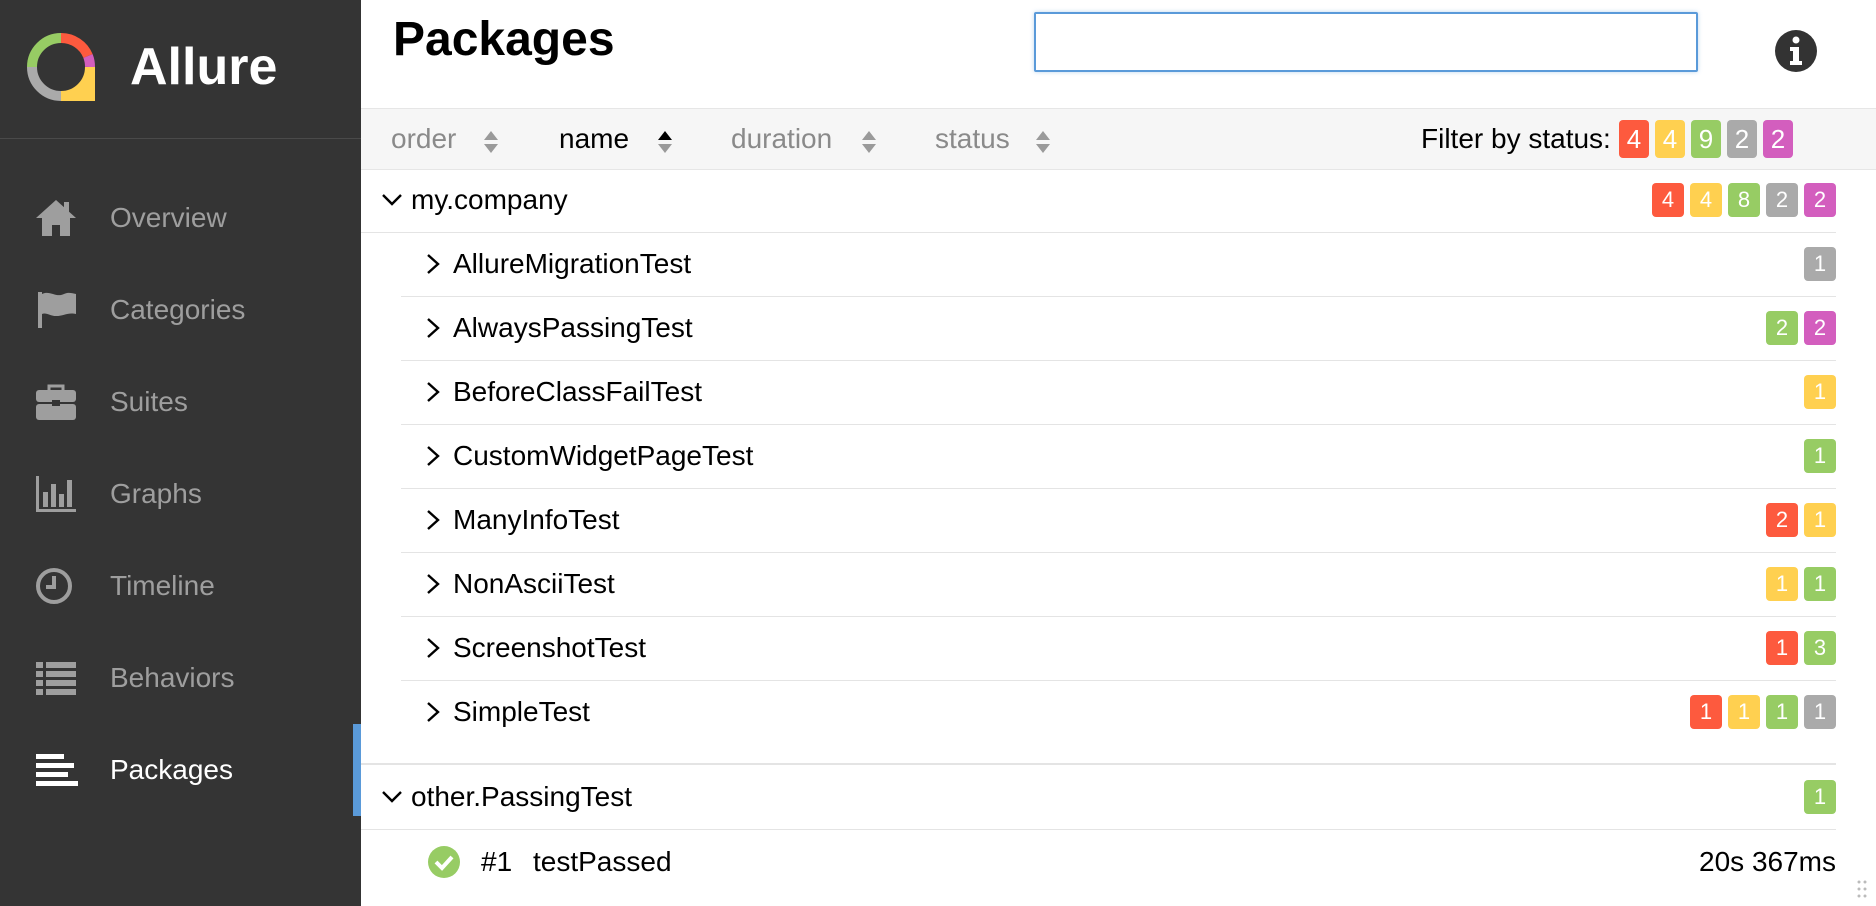  I want to click on tree-item-name: CustomWidgetPageTest, so click(603, 455).